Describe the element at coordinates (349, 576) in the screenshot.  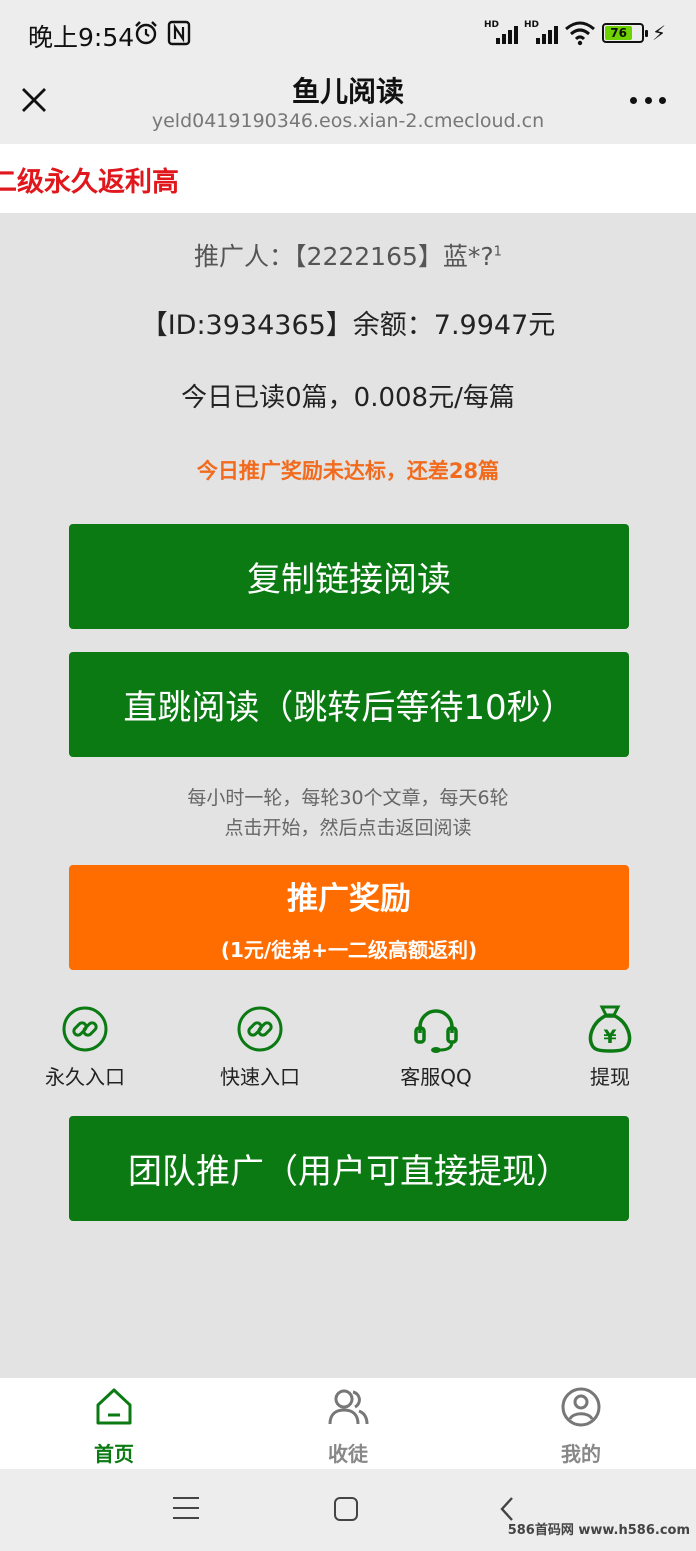
I see `copy-link-read-button: 复制链接阅读` at that location.